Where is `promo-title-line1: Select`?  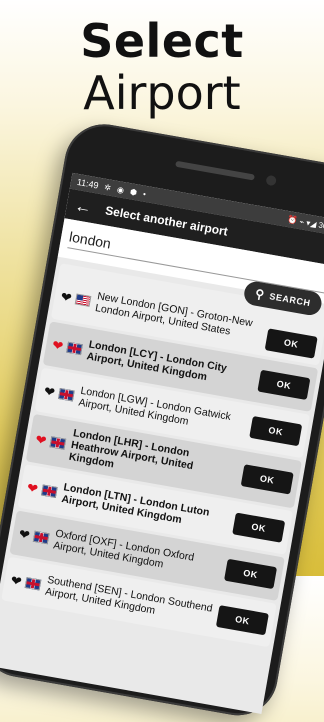
promo-title-line1: Select is located at coordinates (162, 41).